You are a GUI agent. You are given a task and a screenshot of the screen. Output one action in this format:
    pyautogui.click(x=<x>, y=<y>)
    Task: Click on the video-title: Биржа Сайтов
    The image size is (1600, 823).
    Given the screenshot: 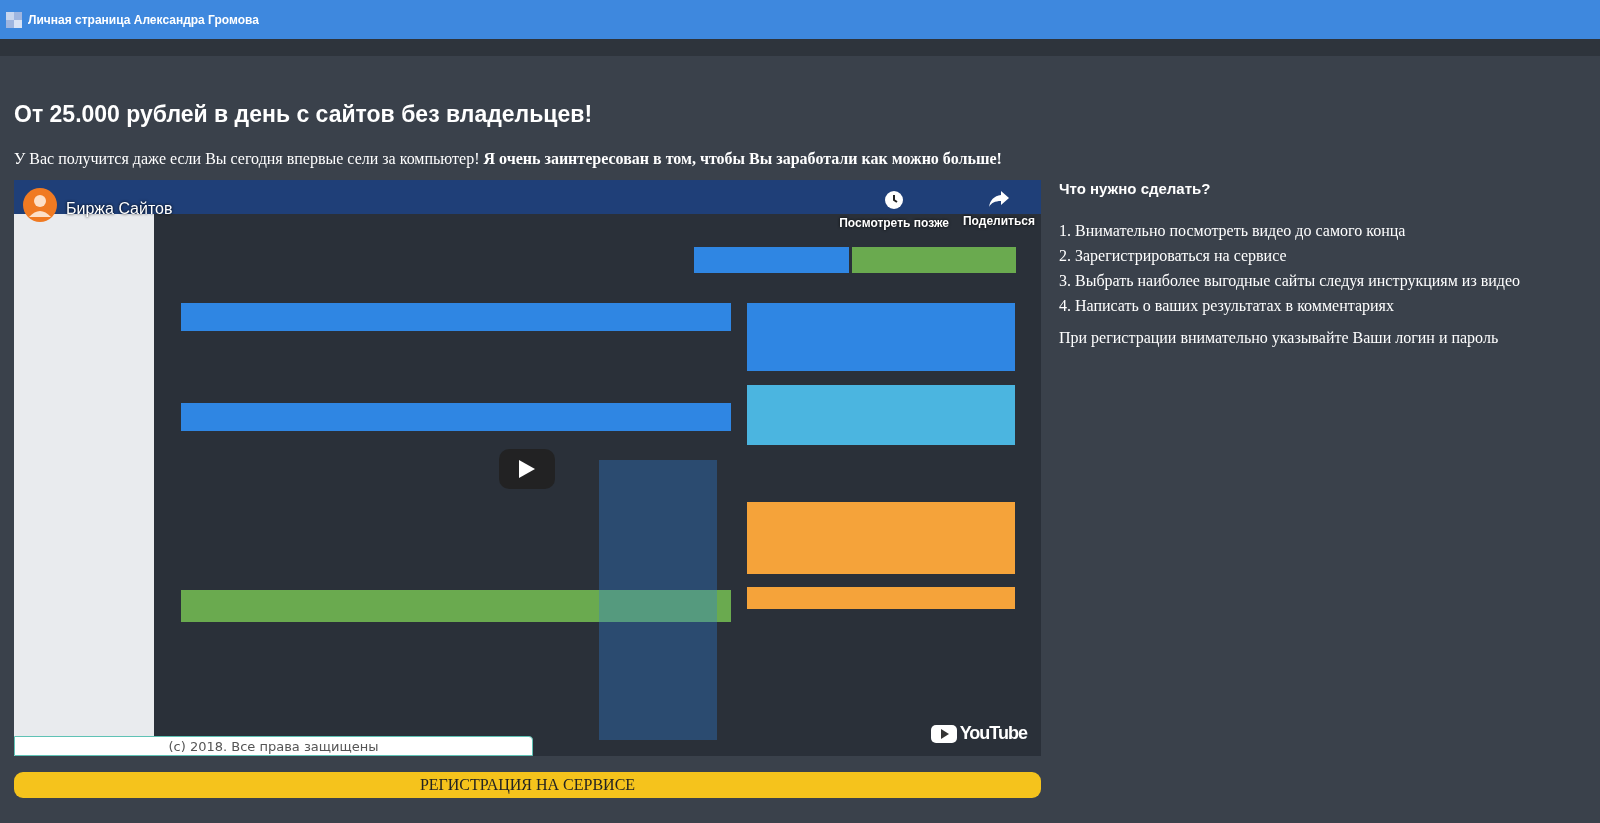 What is the action you would take?
    pyautogui.click(x=119, y=209)
    